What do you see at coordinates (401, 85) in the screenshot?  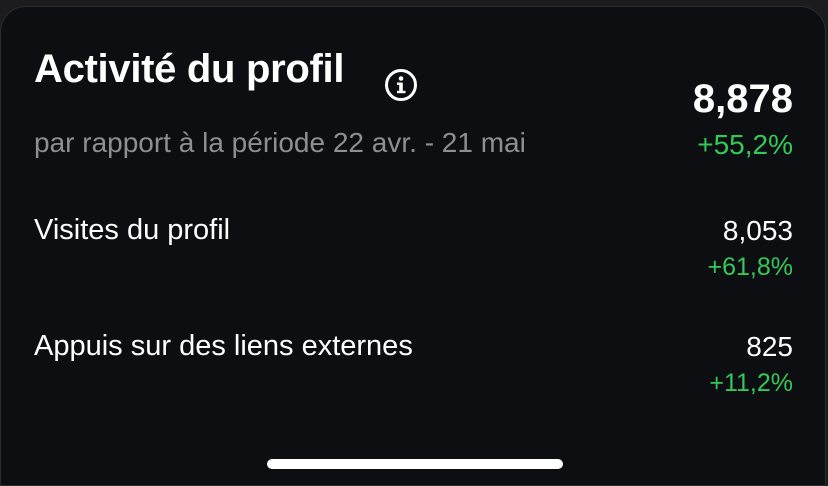 I see `info-icon` at bounding box center [401, 85].